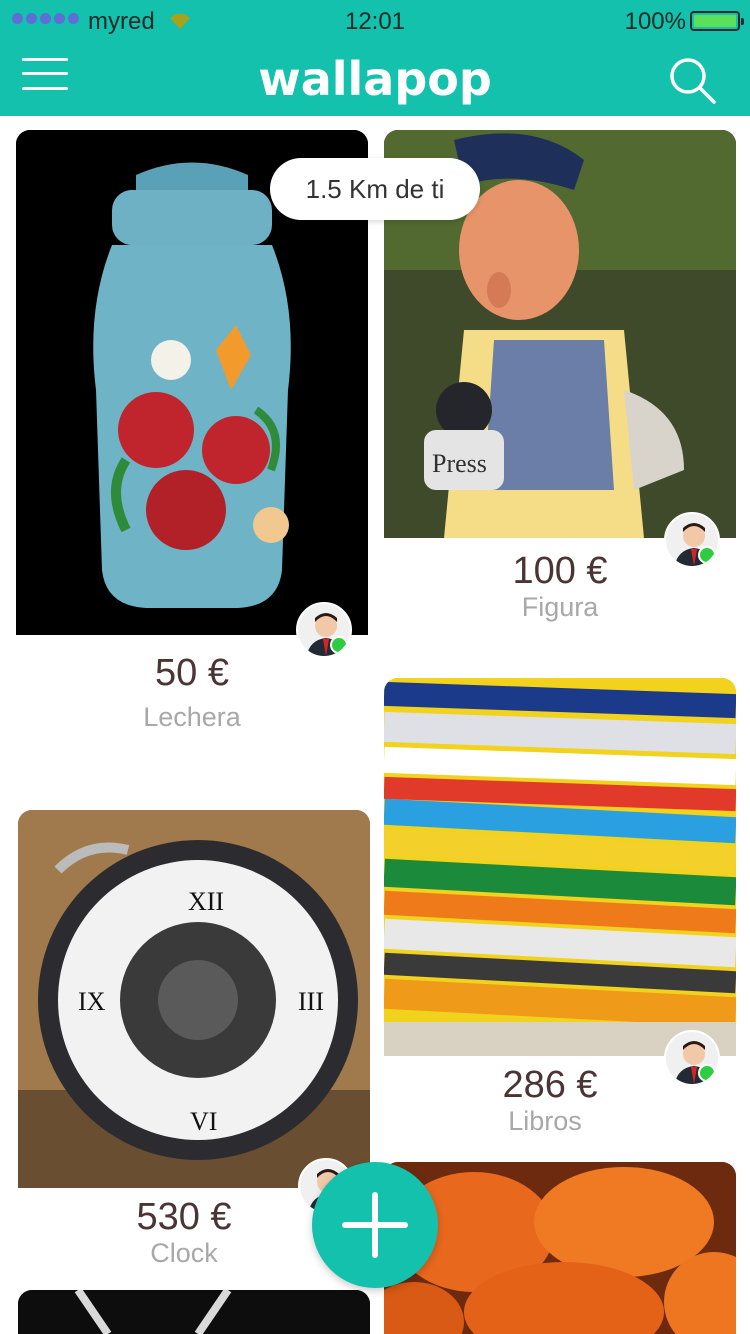 The image size is (750, 1334). Describe the element at coordinates (375, 22) in the screenshot. I see `status-bar: myred 12:01 100%` at that location.